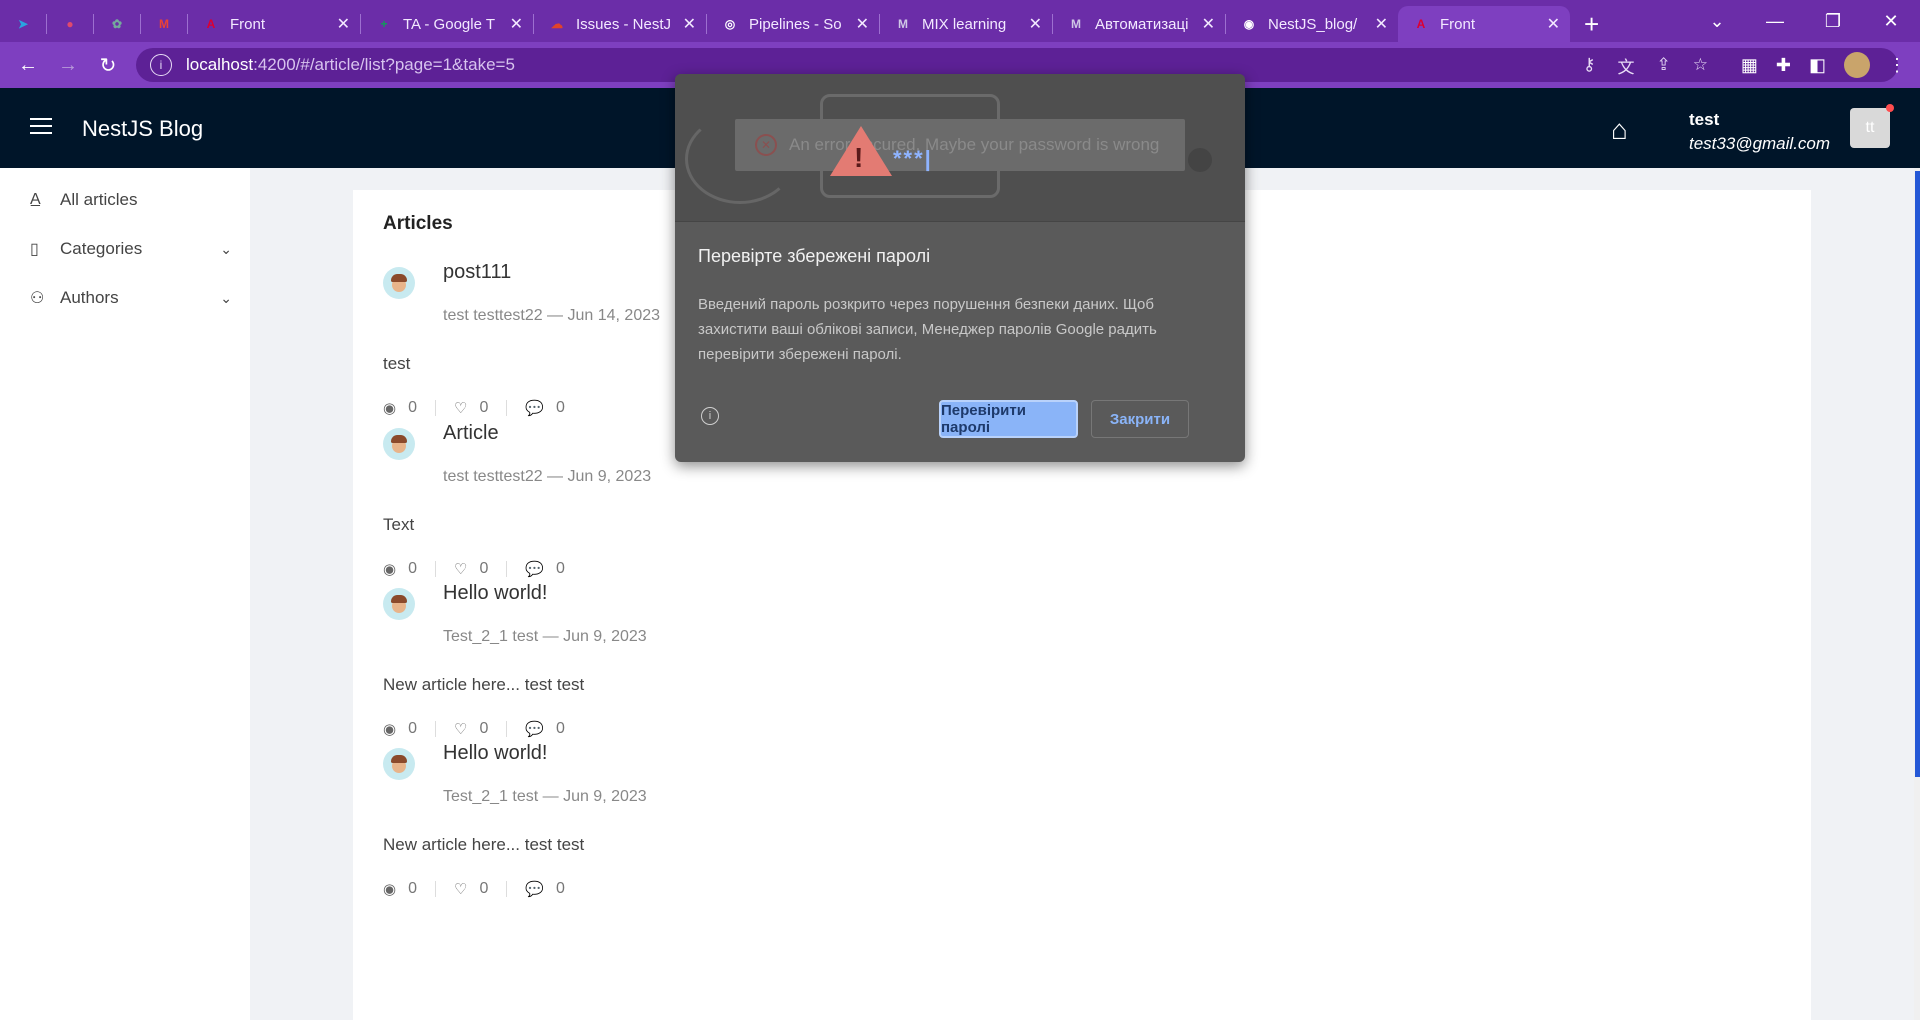 Image resolution: width=1920 pixels, height=1020 pixels. I want to click on browser-tab: M MIX learning ✕, so click(966, 24).